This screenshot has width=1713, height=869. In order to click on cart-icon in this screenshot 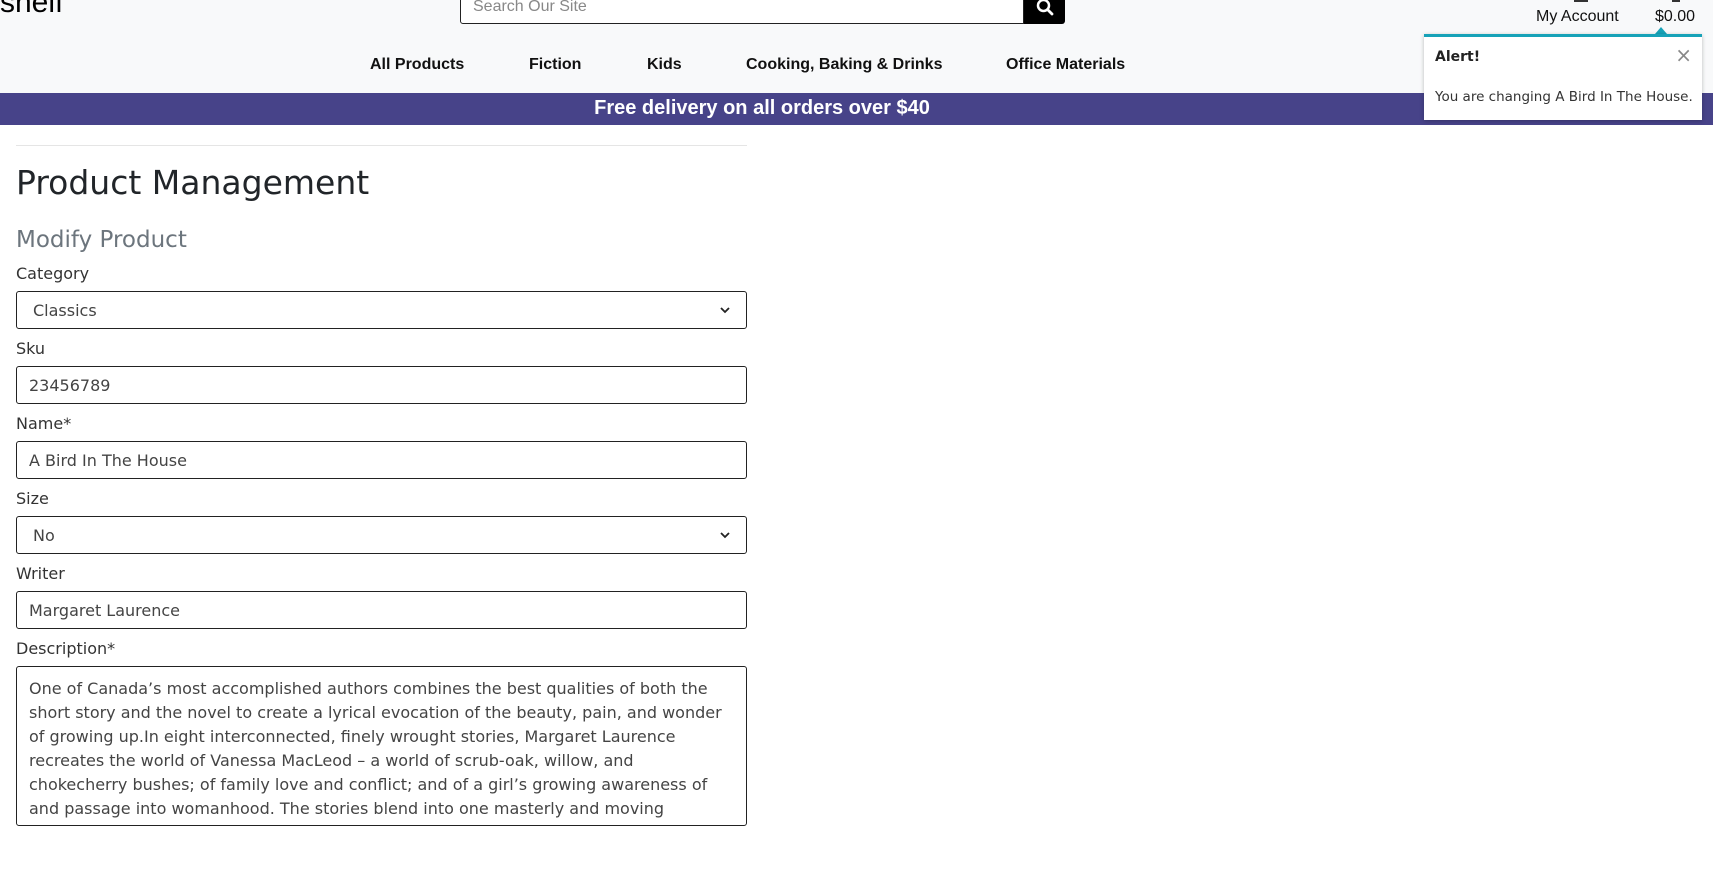, I will do `click(1676, 1)`.